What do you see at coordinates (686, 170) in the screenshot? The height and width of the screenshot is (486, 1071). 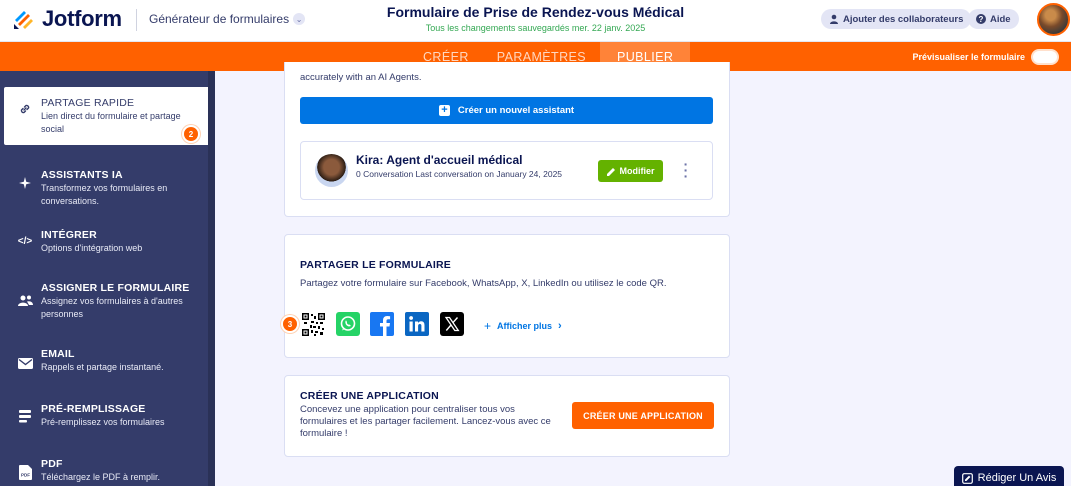 I see `more-options-icon: · · ·` at bounding box center [686, 170].